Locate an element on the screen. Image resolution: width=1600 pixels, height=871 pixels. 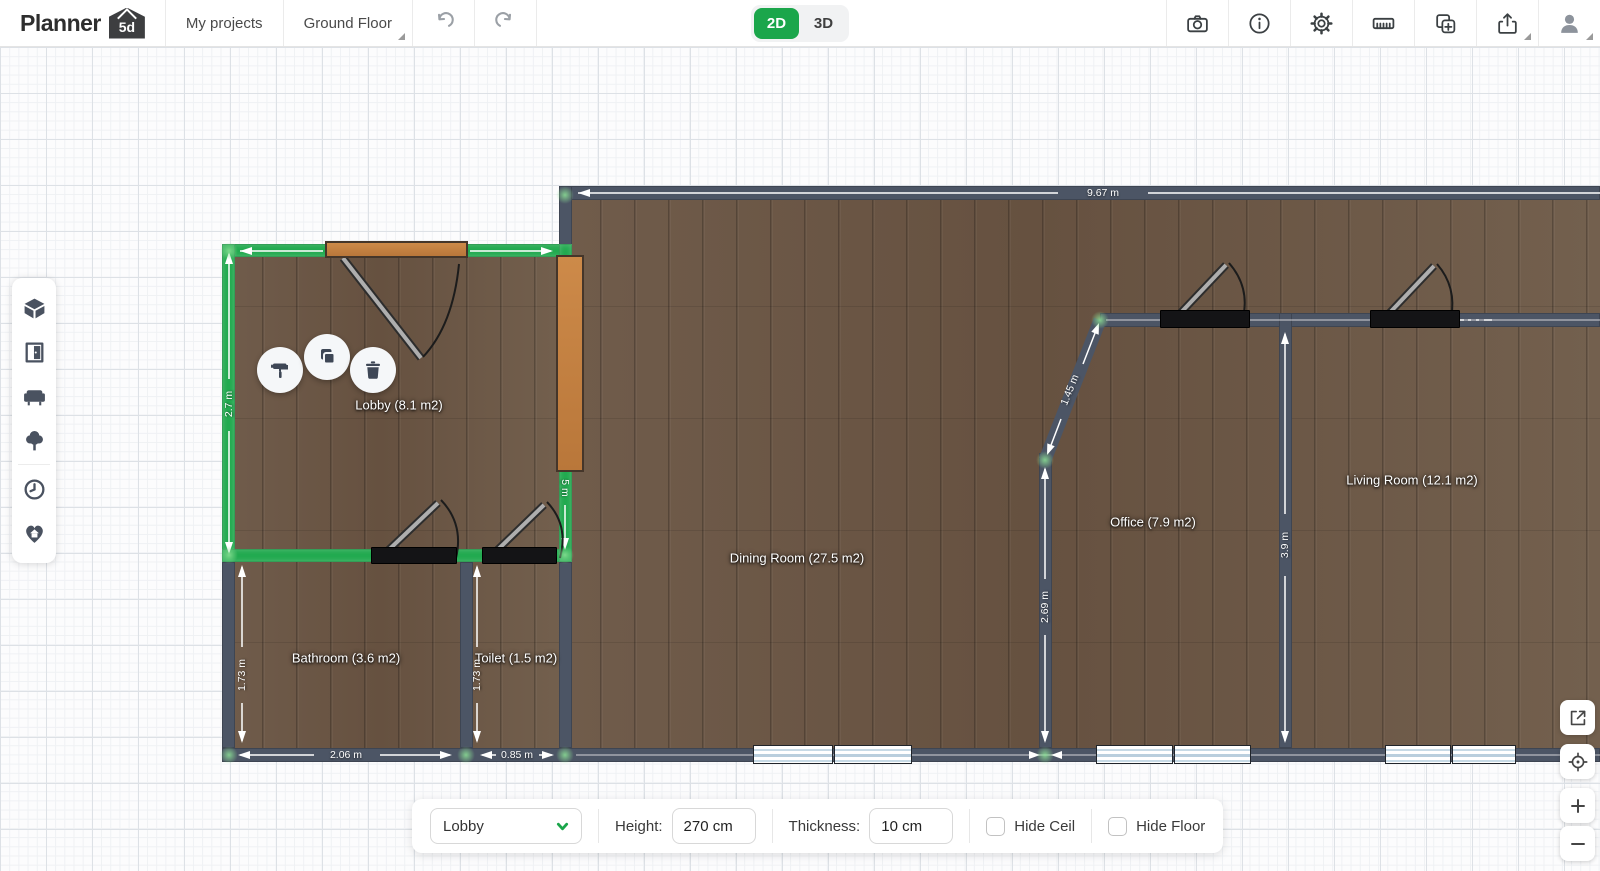
delete-room-button is located at coordinates (373, 370).